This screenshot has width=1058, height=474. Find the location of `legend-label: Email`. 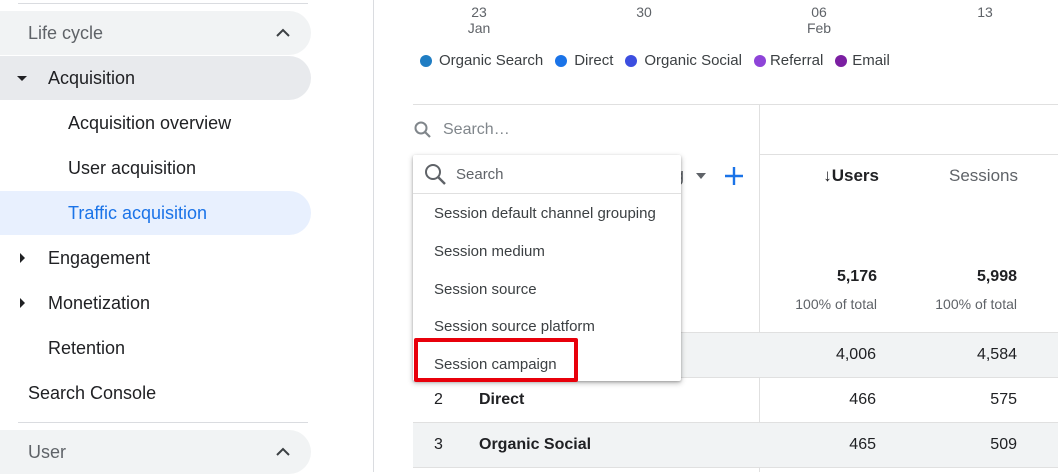

legend-label: Email is located at coordinates (871, 60).